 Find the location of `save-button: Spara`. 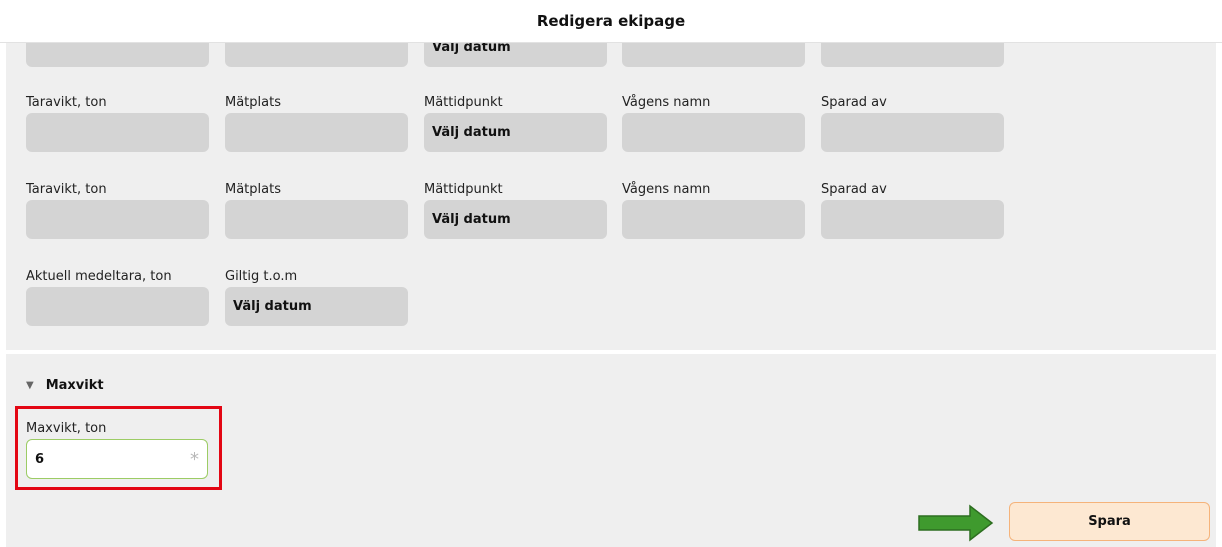

save-button: Spara is located at coordinates (1109, 521).